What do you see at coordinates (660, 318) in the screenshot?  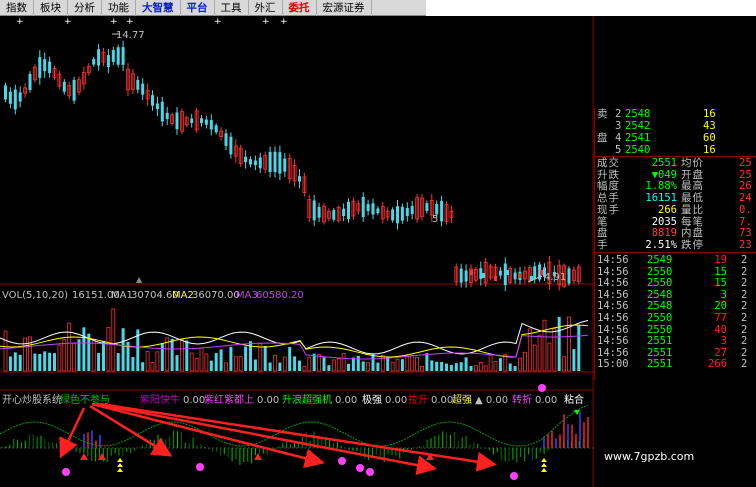 I see `tick-p: 2550` at bounding box center [660, 318].